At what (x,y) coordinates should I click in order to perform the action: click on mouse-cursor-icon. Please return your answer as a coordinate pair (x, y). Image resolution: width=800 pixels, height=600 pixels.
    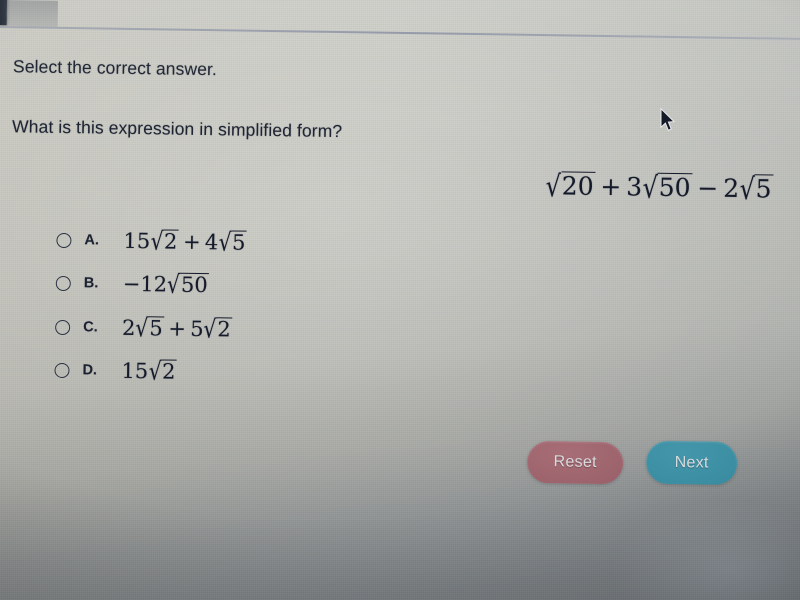
    Looking at the image, I should click on (668, 119).